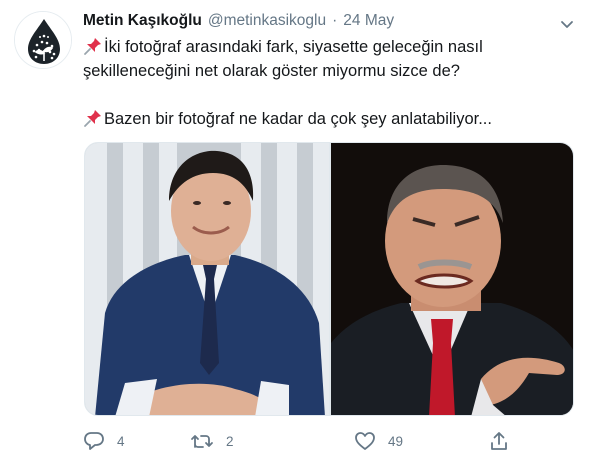 The height and width of the screenshot is (460, 592). What do you see at coordinates (567, 24) in the screenshot?
I see `caret-down-icon` at bounding box center [567, 24].